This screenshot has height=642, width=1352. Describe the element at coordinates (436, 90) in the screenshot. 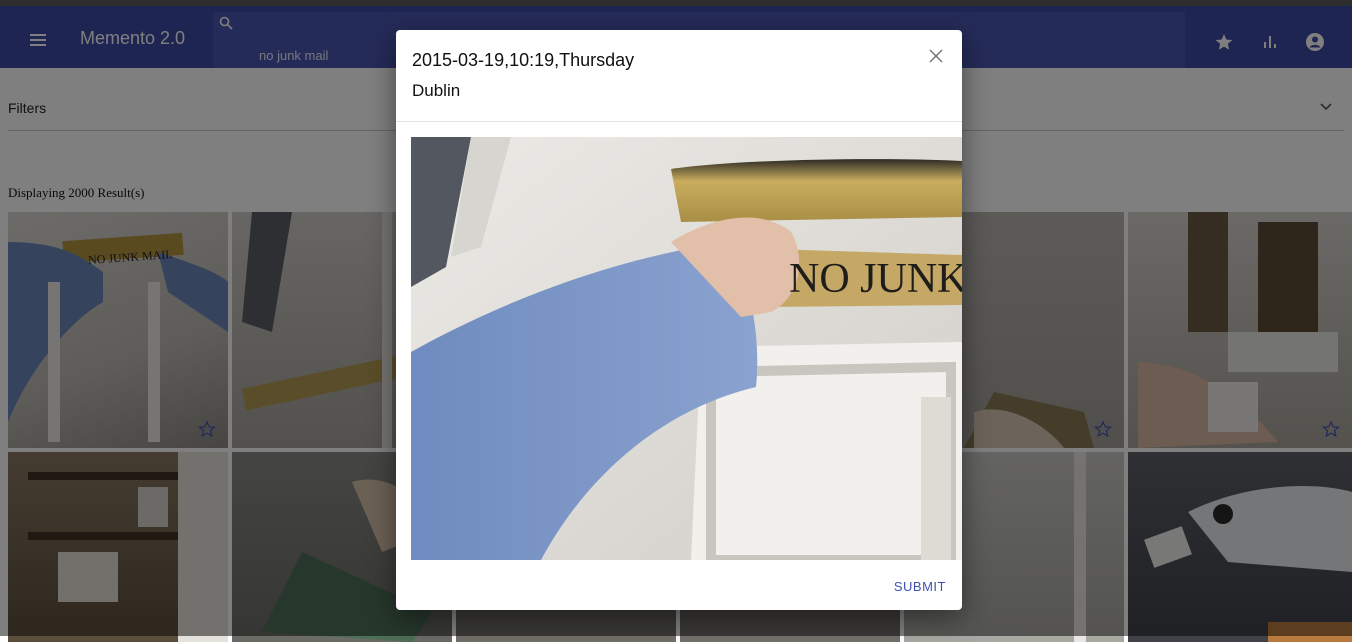

I see `dialog-location: Dublin` at that location.